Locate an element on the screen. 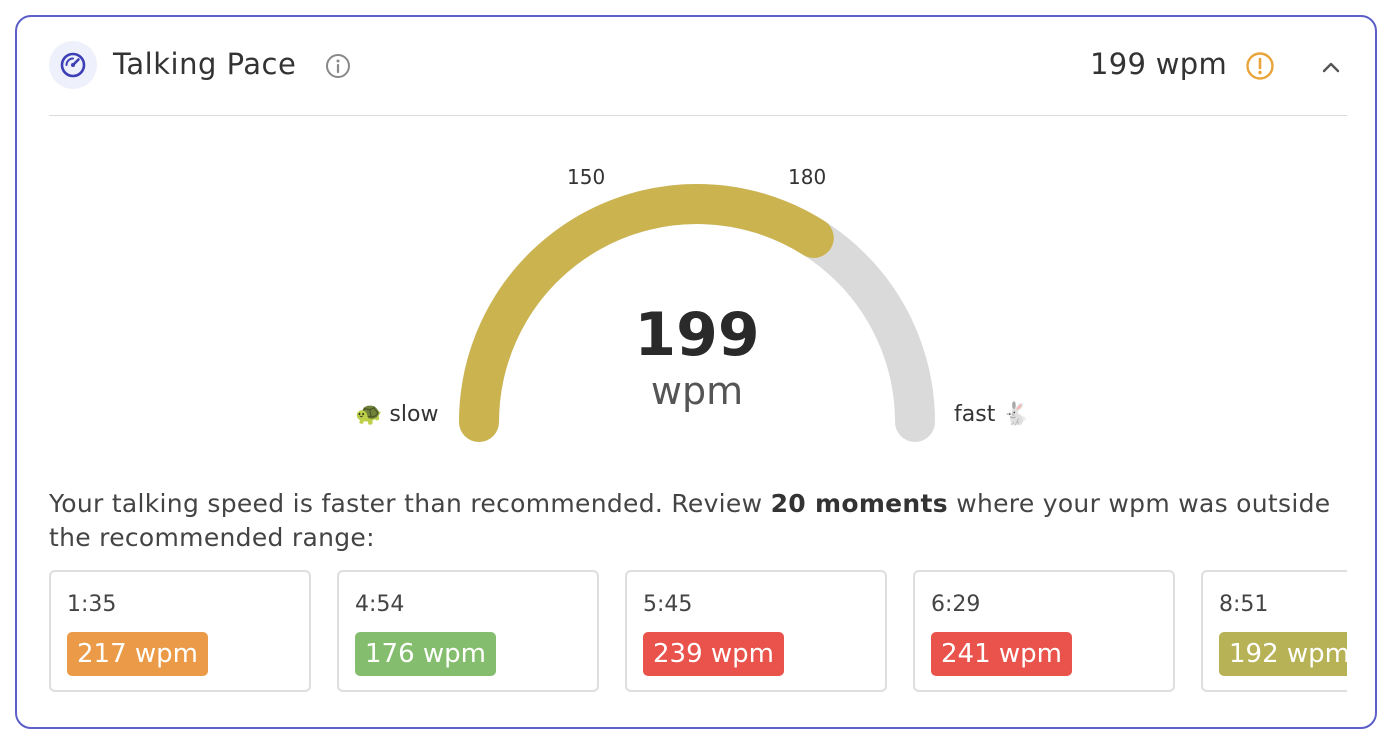  gauge-unit: wpm is located at coordinates (697, 391).